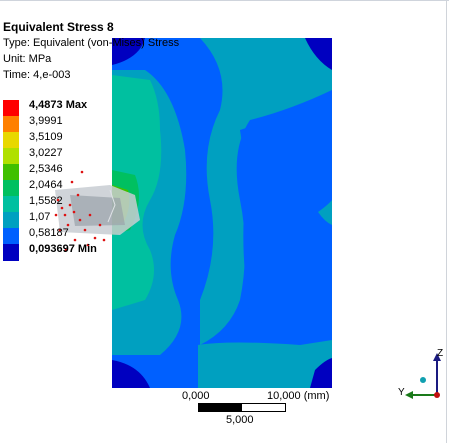 The height and width of the screenshot is (443, 449). Describe the element at coordinates (58, 105) in the screenshot. I see `legend-label: 4,4873 Max` at that location.